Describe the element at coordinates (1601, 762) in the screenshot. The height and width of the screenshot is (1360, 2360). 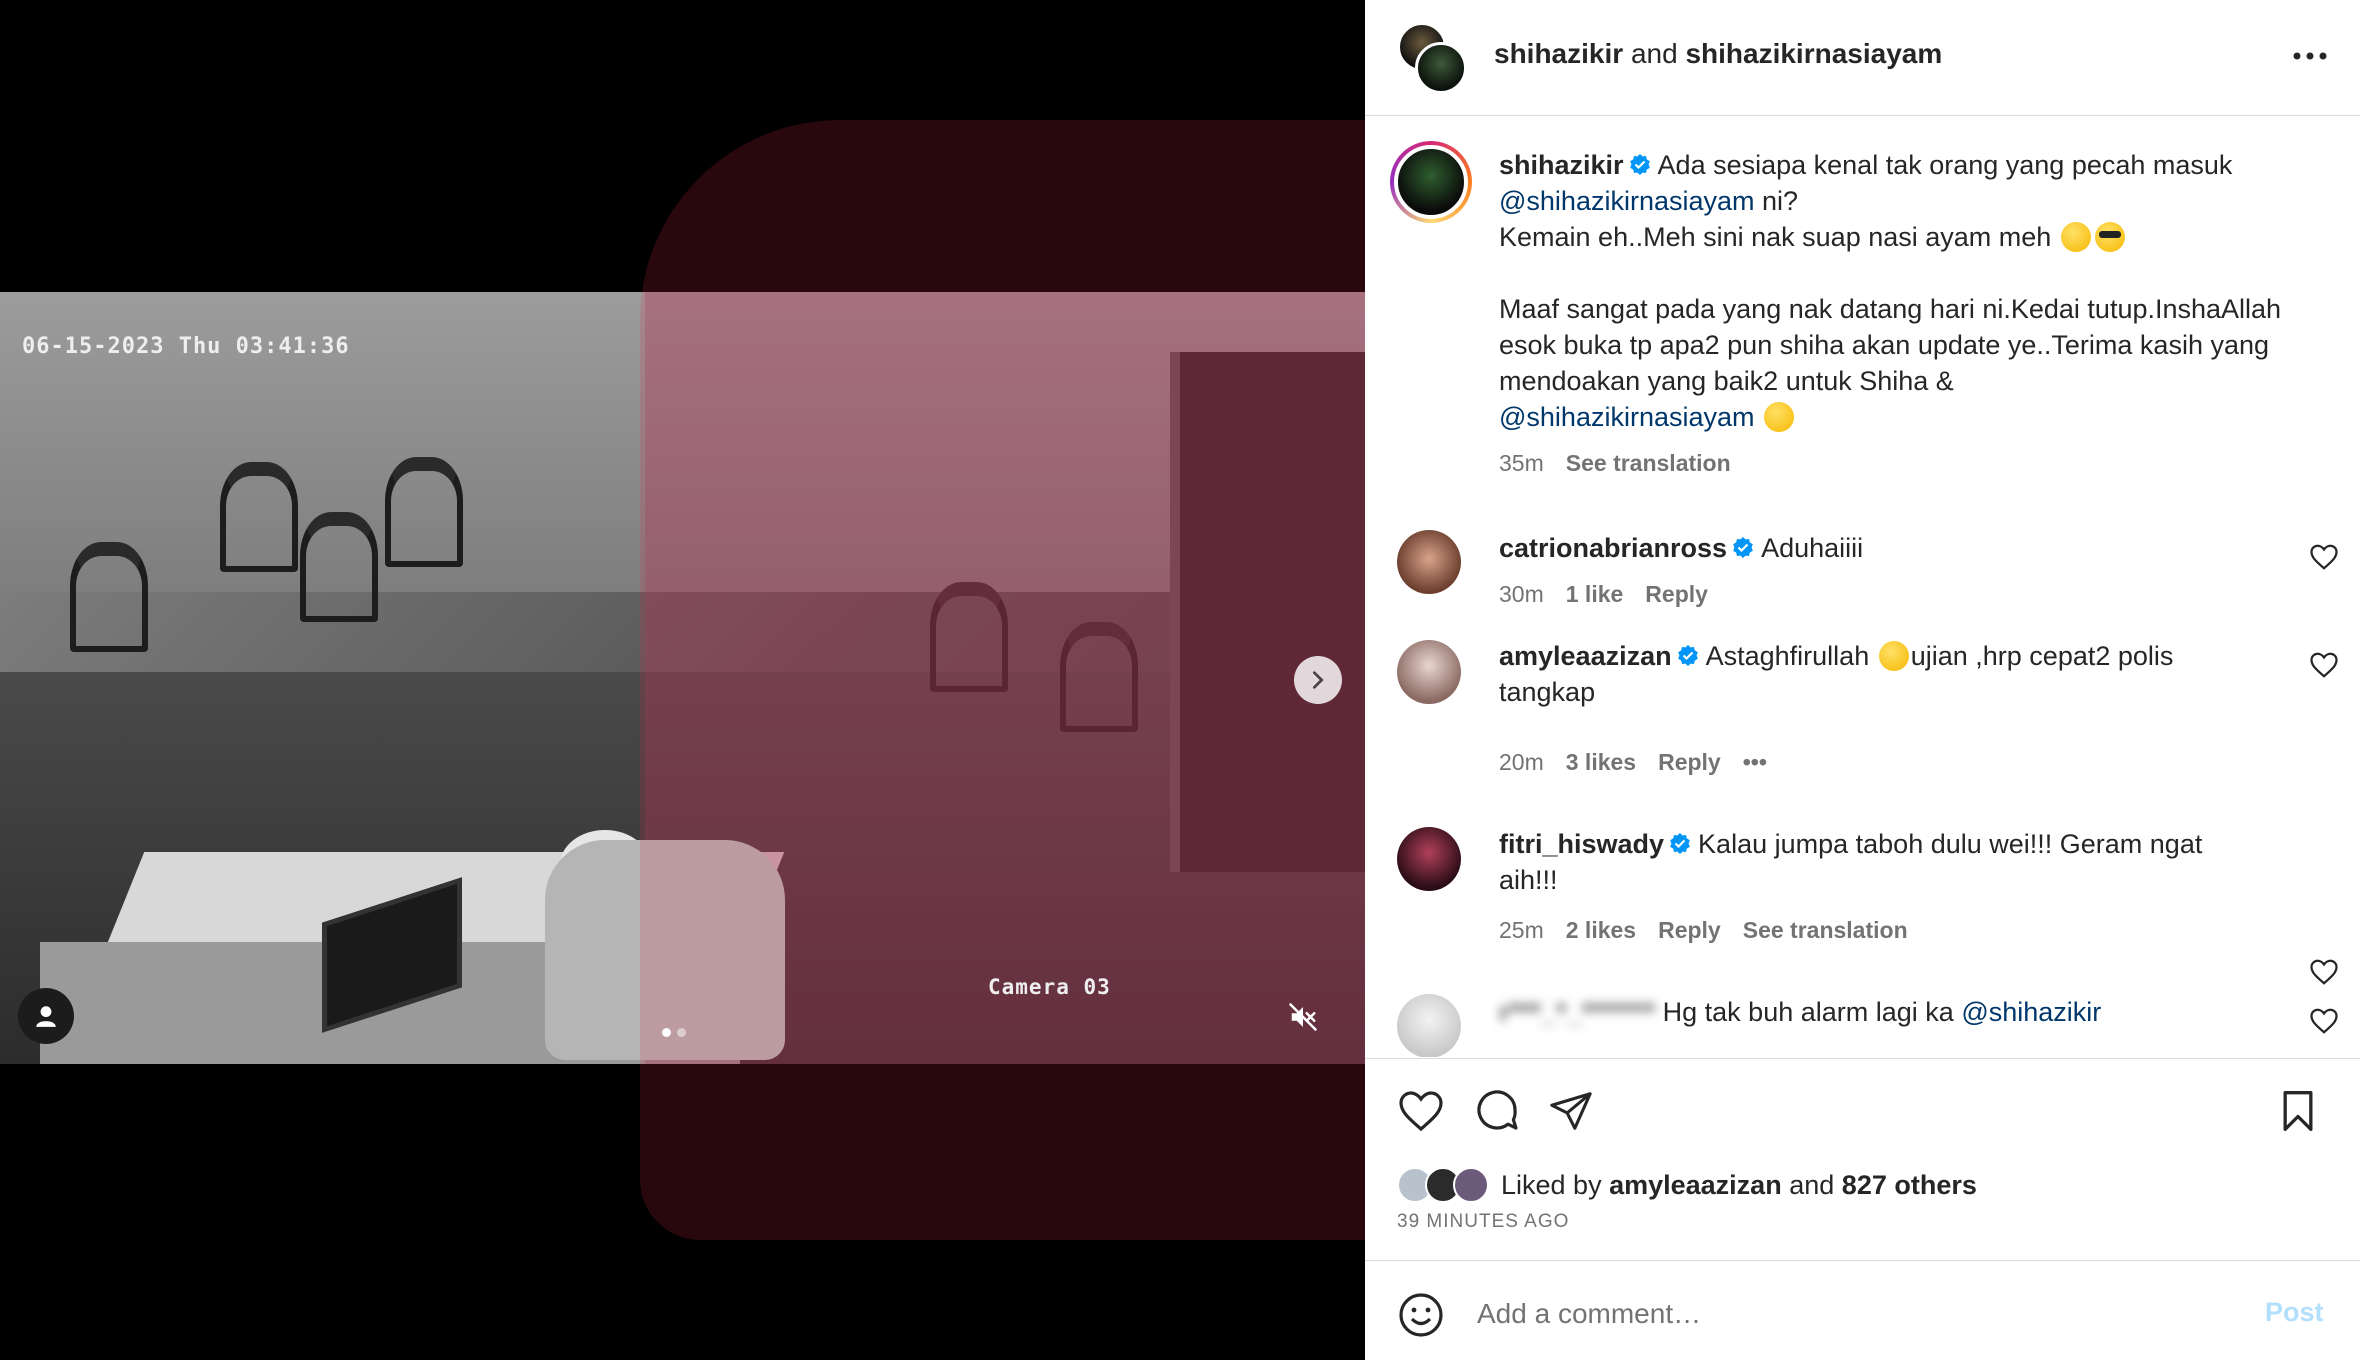
I see `likes-count-link: 3 likes` at that location.